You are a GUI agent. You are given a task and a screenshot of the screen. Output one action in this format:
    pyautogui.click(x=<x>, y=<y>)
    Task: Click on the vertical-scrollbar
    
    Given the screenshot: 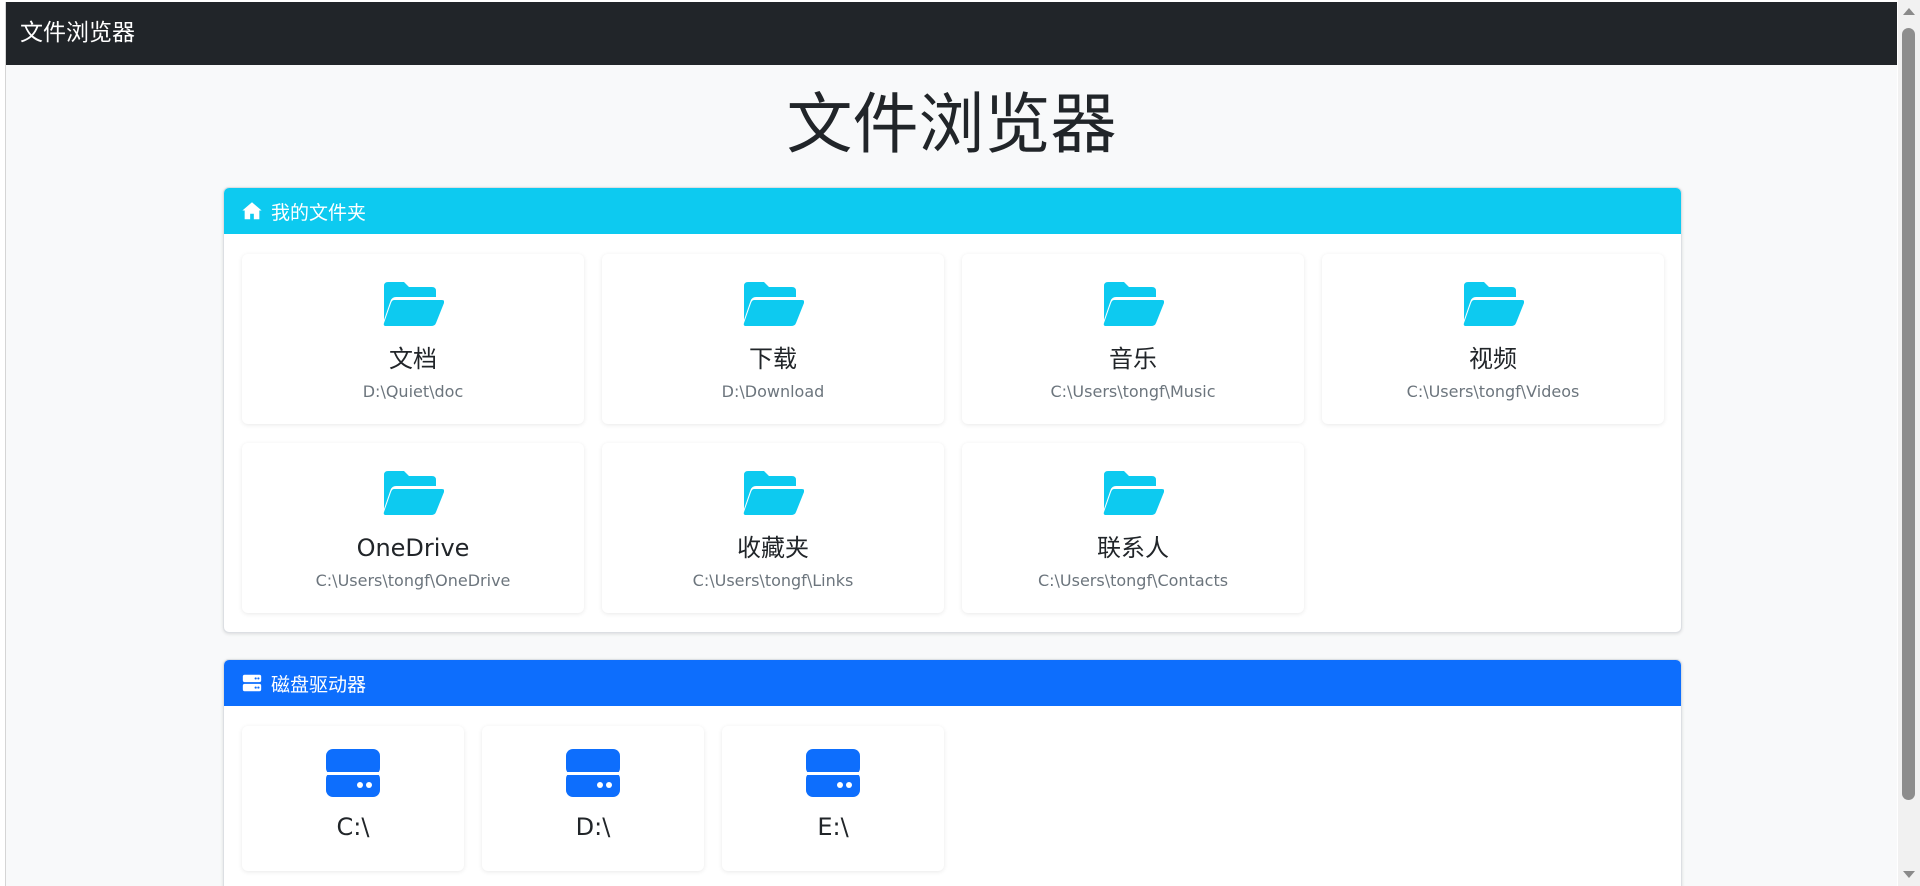 What is the action you would take?
    pyautogui.click(x=1909, y=443)
    